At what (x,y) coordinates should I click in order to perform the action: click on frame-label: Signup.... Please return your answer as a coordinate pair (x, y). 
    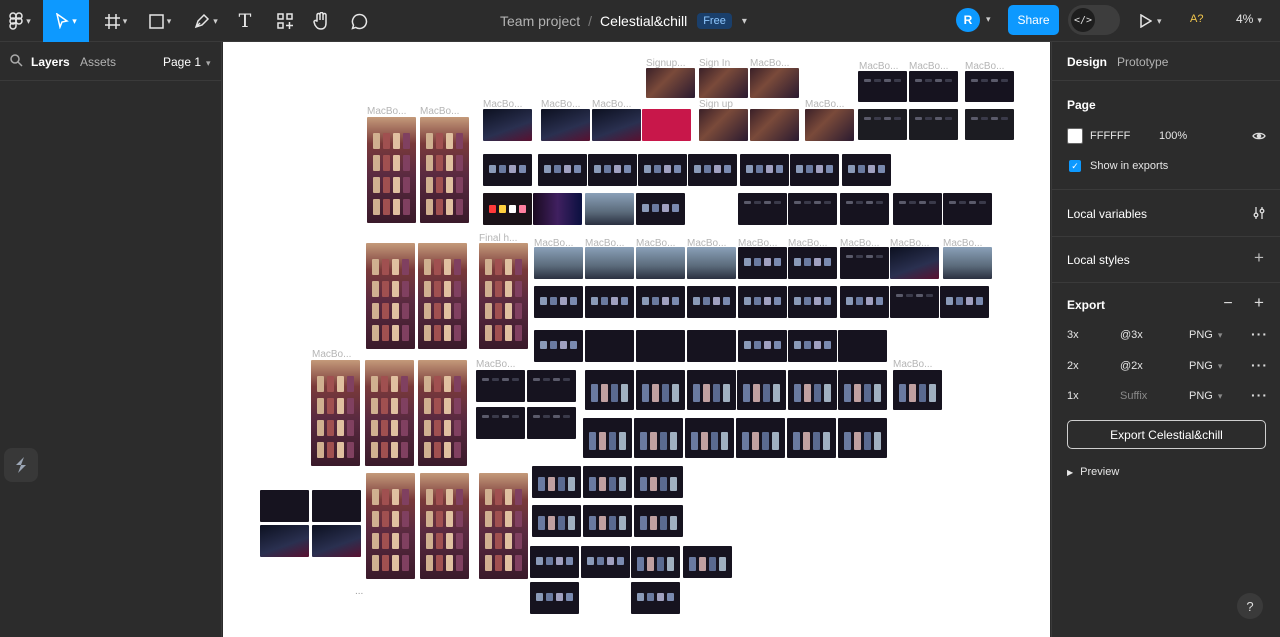
    Looking at the image, I should click on (665, 63).